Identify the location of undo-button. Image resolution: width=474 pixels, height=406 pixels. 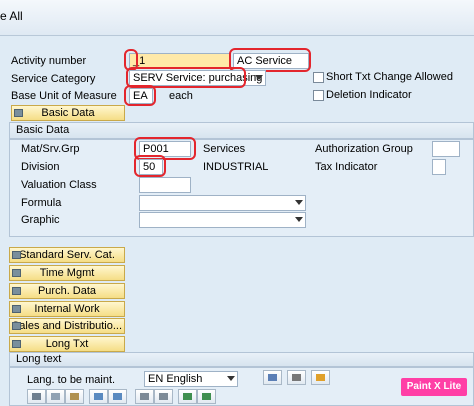
(98, 396).